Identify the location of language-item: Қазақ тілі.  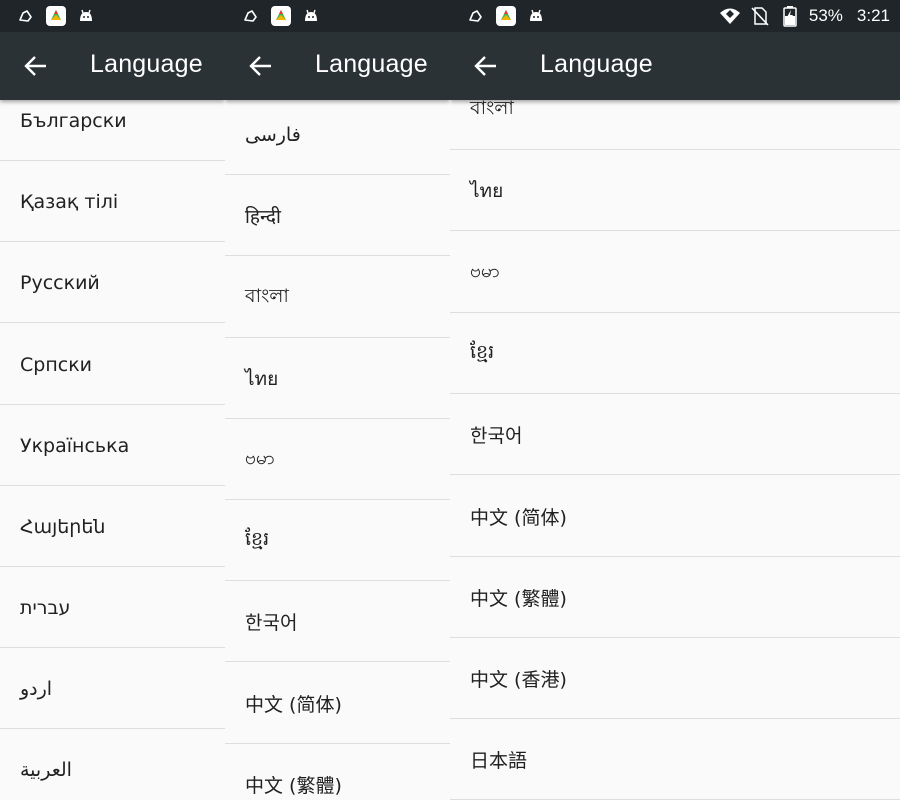
(112, 201).